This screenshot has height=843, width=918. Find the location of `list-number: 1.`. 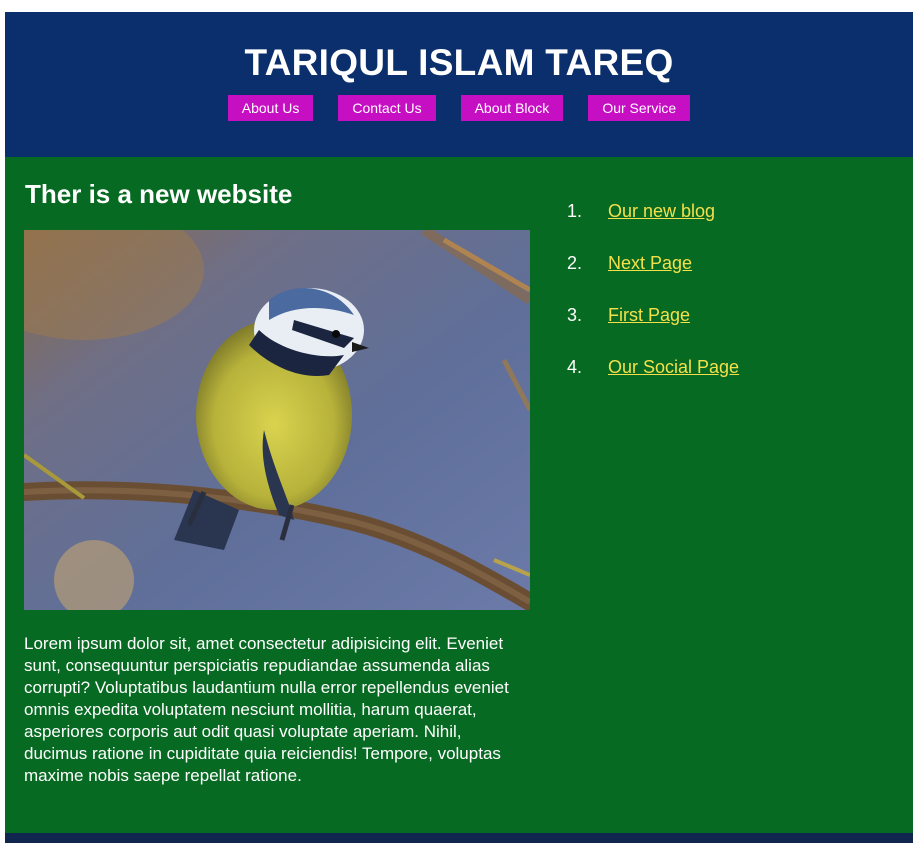

list-number: 1. is located at coordinates (575, 210).